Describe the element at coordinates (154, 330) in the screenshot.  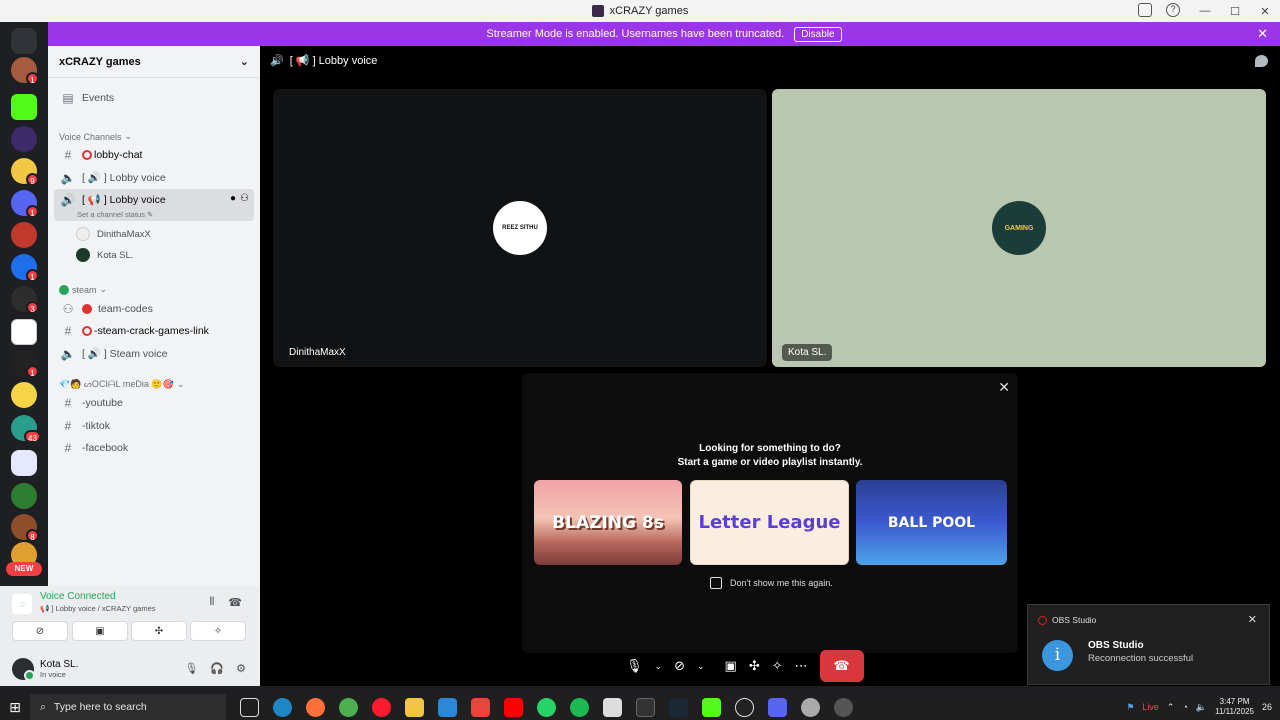
I see `channel-steam-crack-games-link: # -steam-crack-games-link` at that location.